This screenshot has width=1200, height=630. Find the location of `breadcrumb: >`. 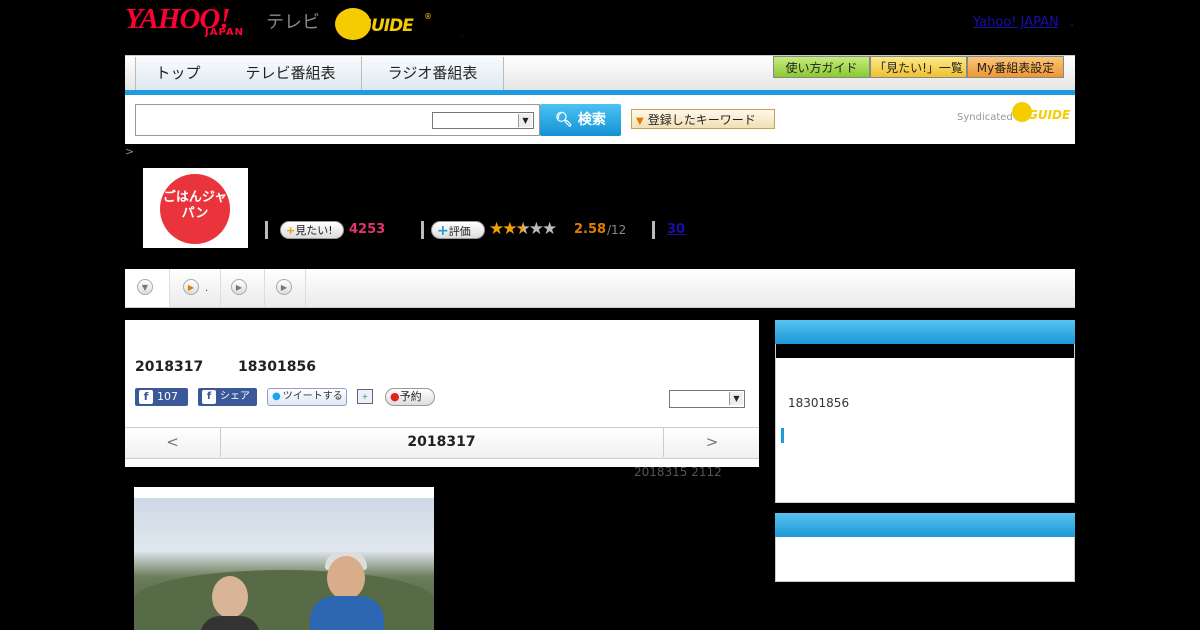

breadcrumb: > is located at coordinates (130, 151).